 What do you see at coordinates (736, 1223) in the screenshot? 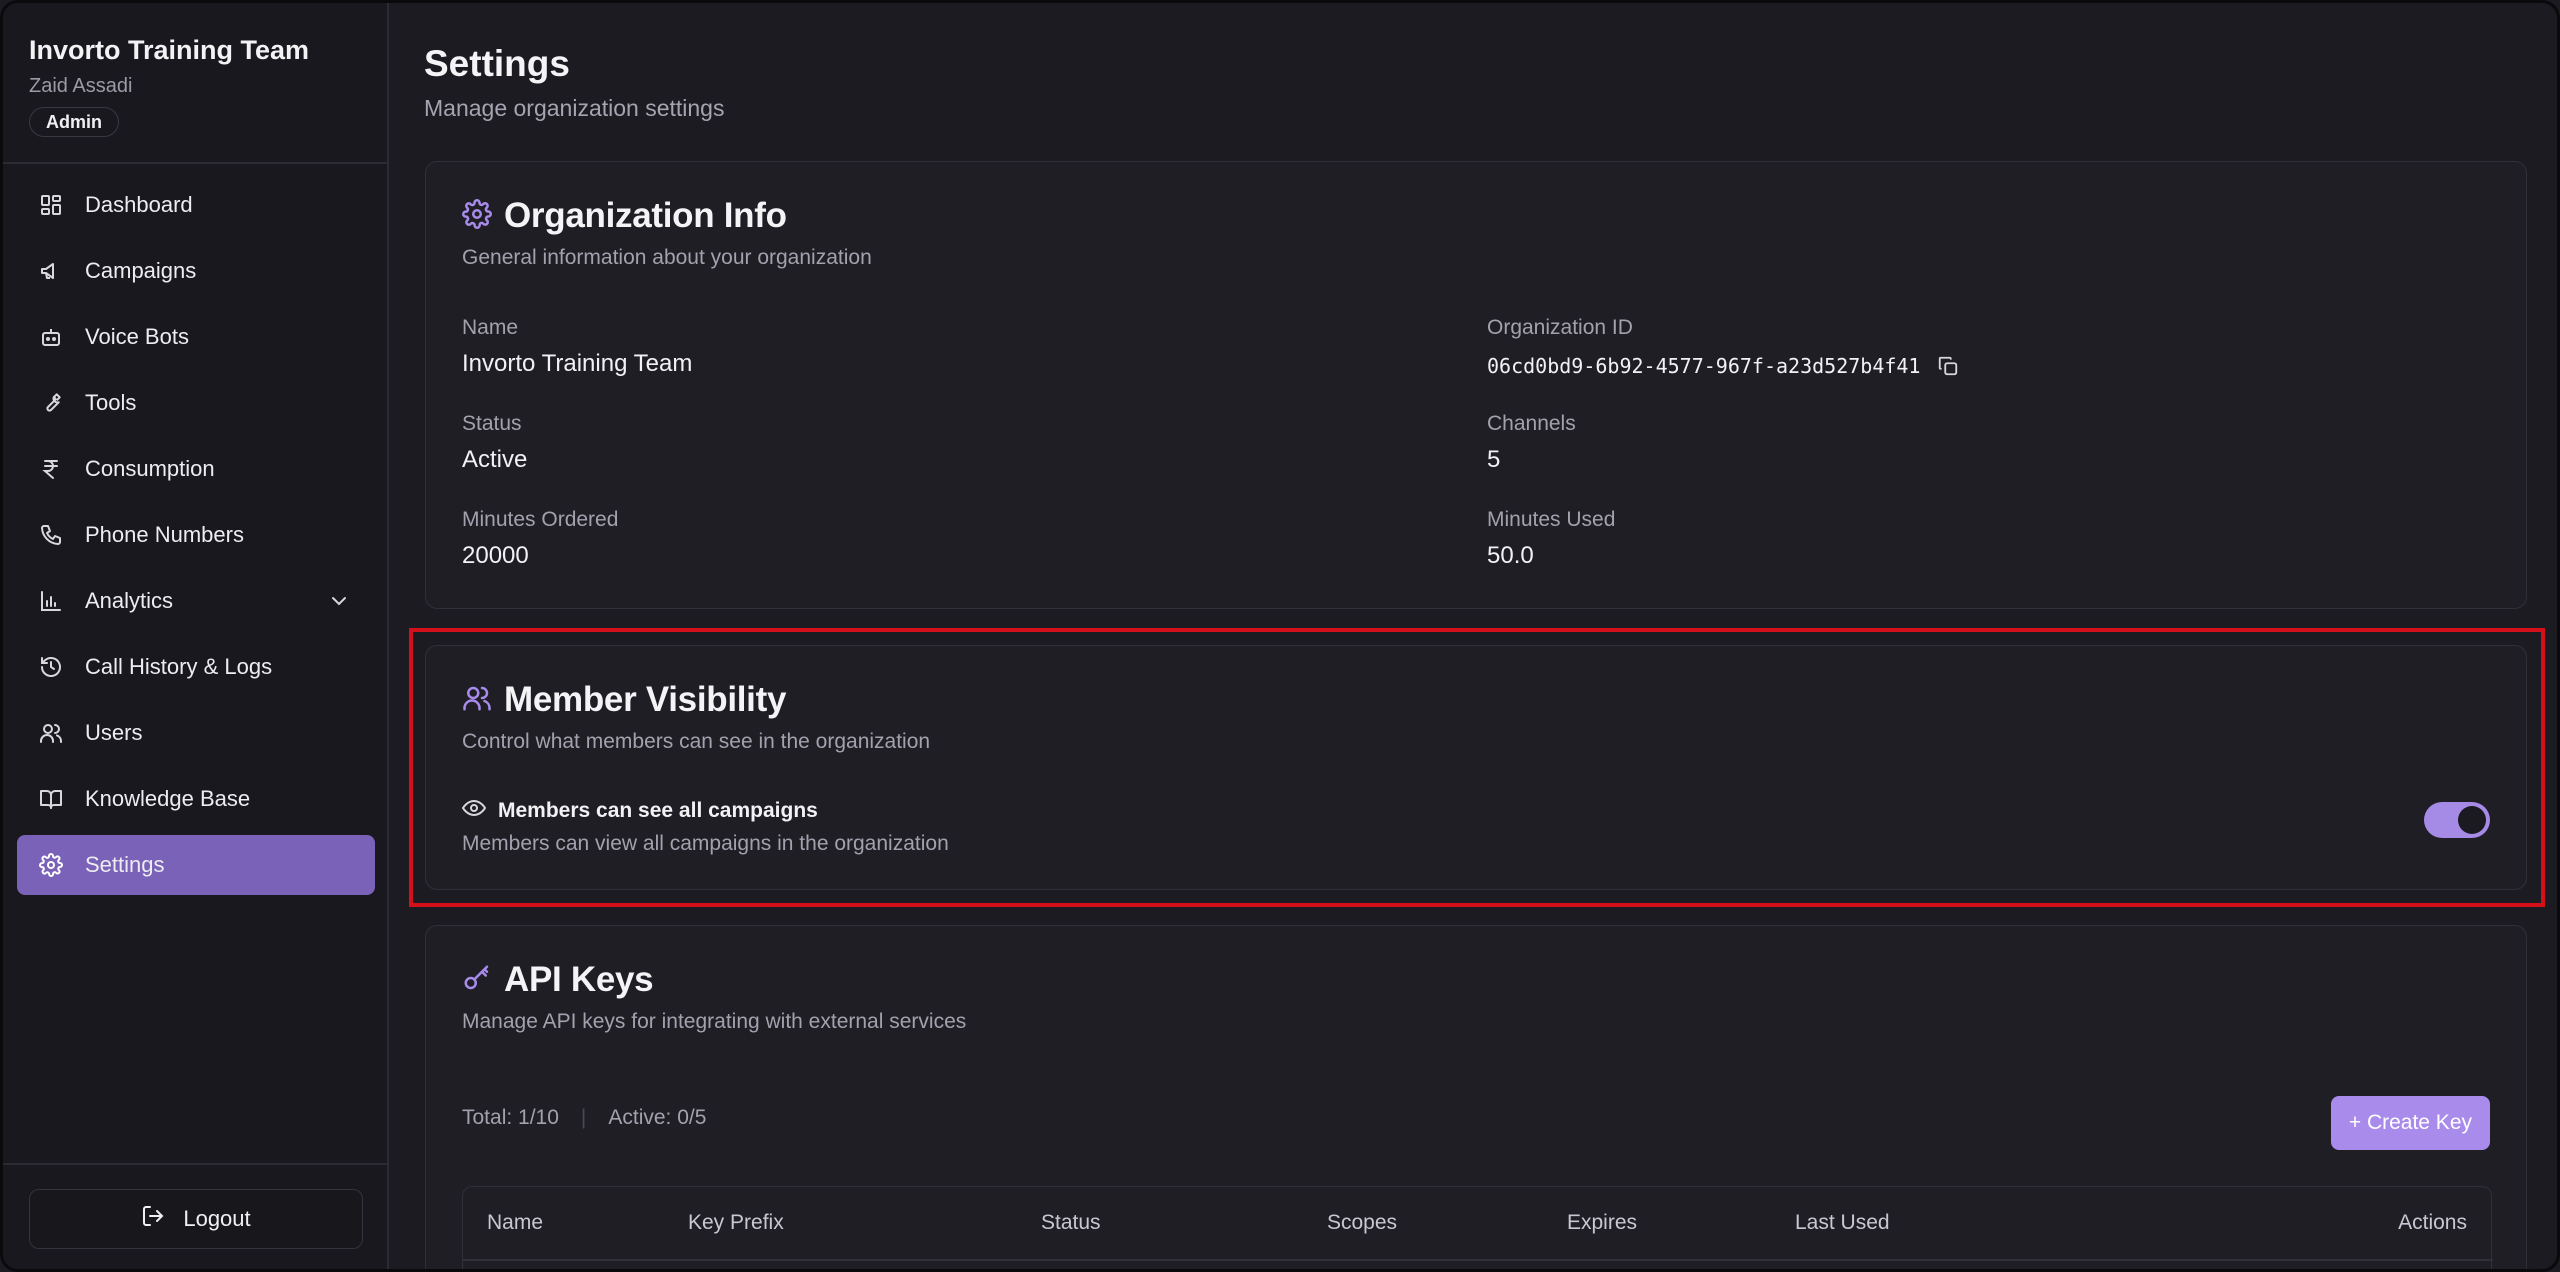
I see `column-header-key-prefix: Key Prefix` at bounding box center [736, 1223].